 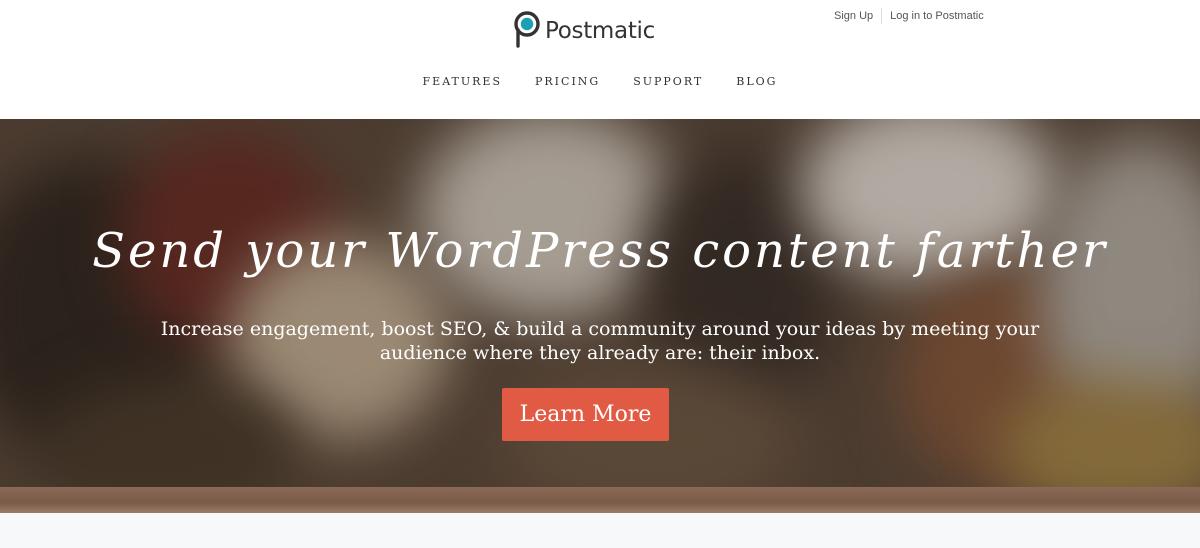 I want to click on logo: Postmatic, so click(x=583, y=31).